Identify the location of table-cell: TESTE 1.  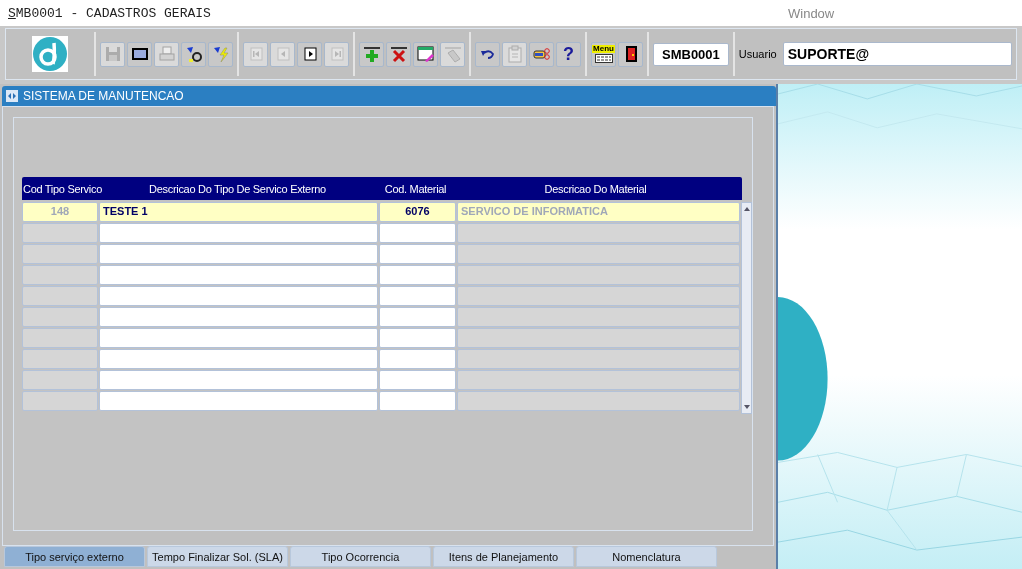
(238, 212).